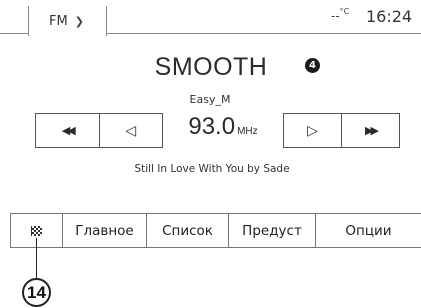  What do you see at coordinates (212, 169) in the screenshot?
I see `radio-text: Still In Love With You by Sade` at bounding box center [212, 169].